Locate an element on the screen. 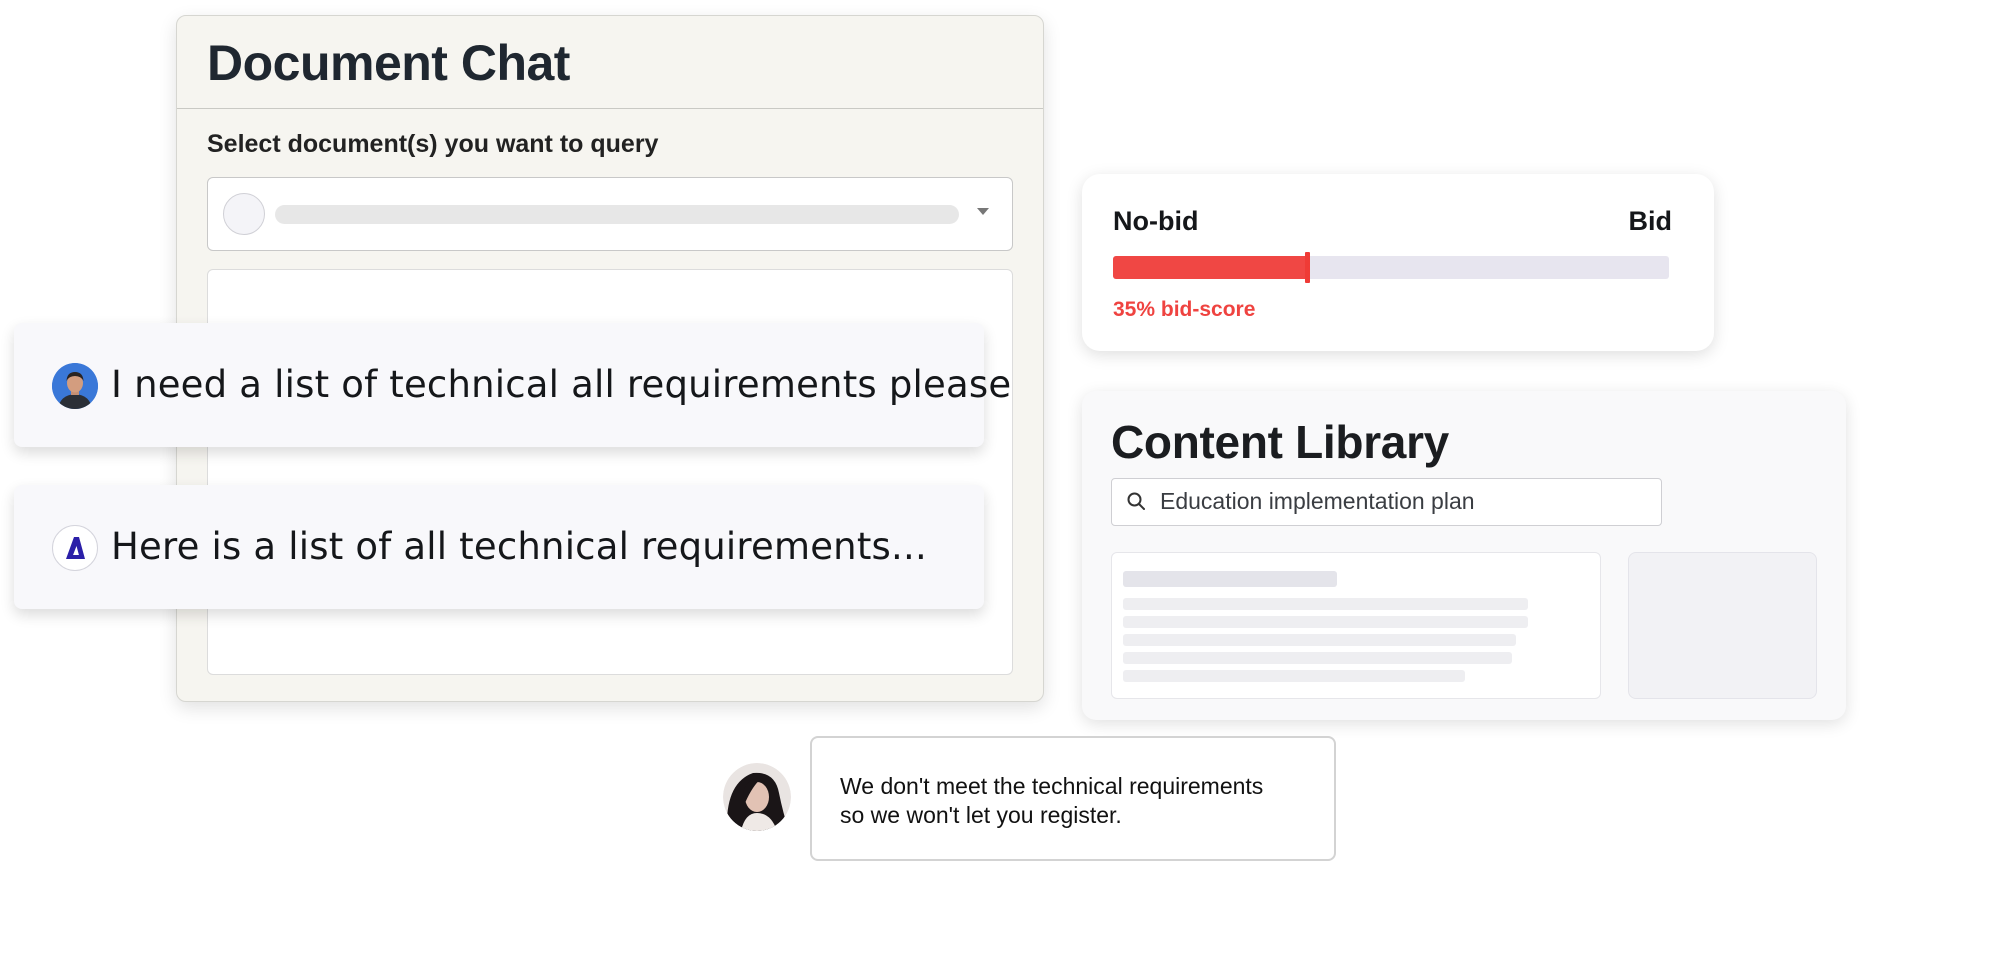 This screenshot has height=968, width=2000. no-bid-label: No-bid is located at coordinates (1156, 221).